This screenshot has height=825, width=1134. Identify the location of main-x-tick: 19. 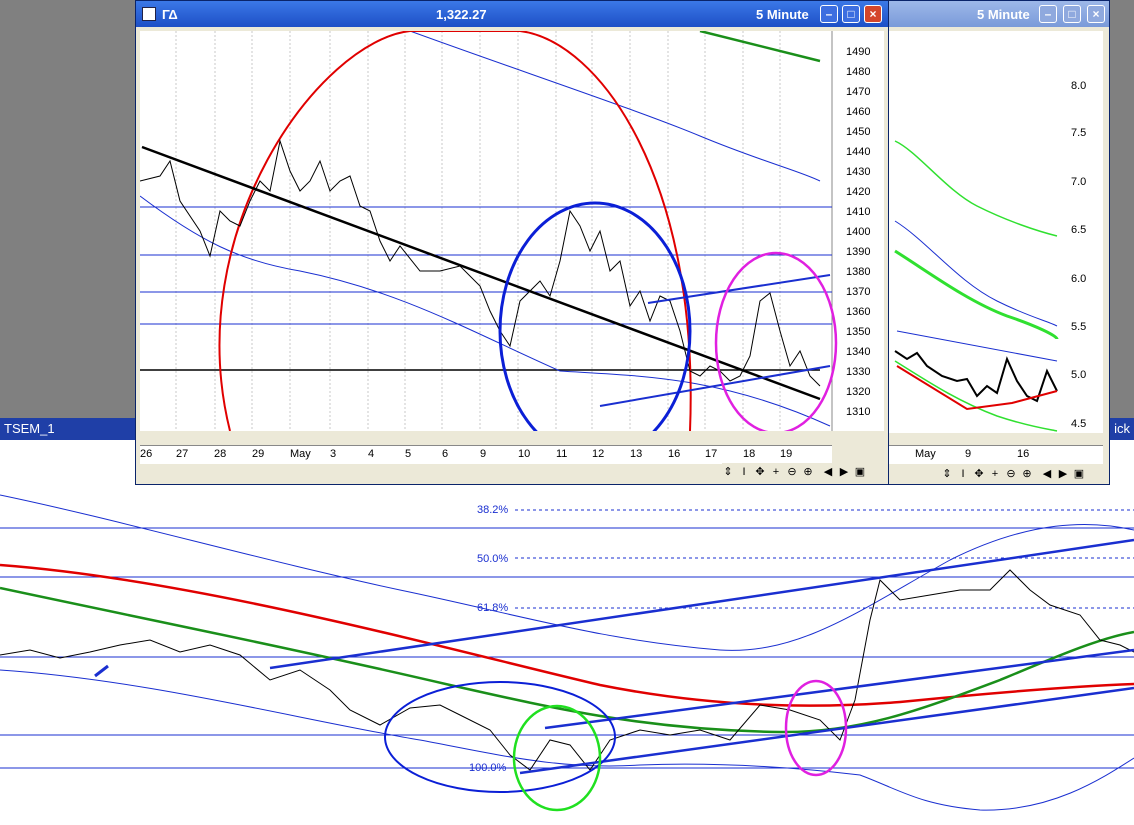
(786, 454).